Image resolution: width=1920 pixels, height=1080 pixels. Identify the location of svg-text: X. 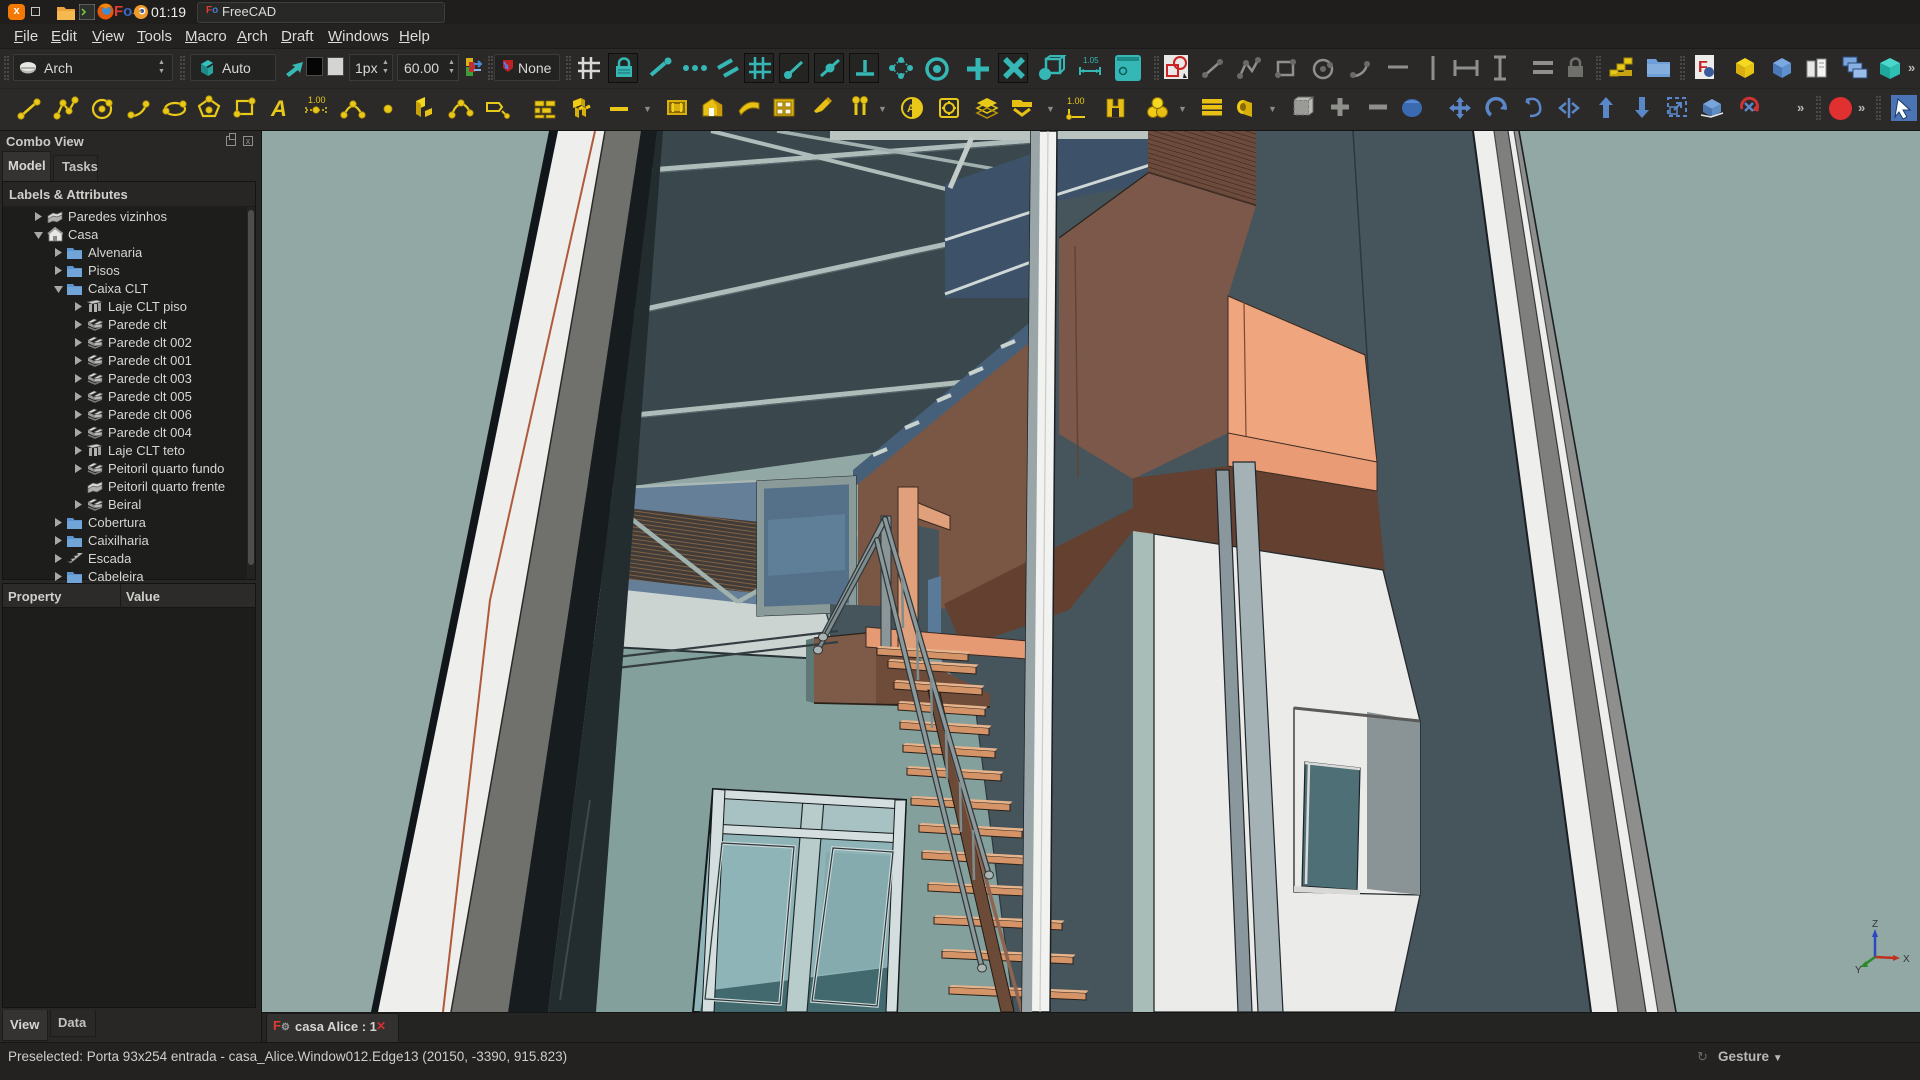
(1906, 959).